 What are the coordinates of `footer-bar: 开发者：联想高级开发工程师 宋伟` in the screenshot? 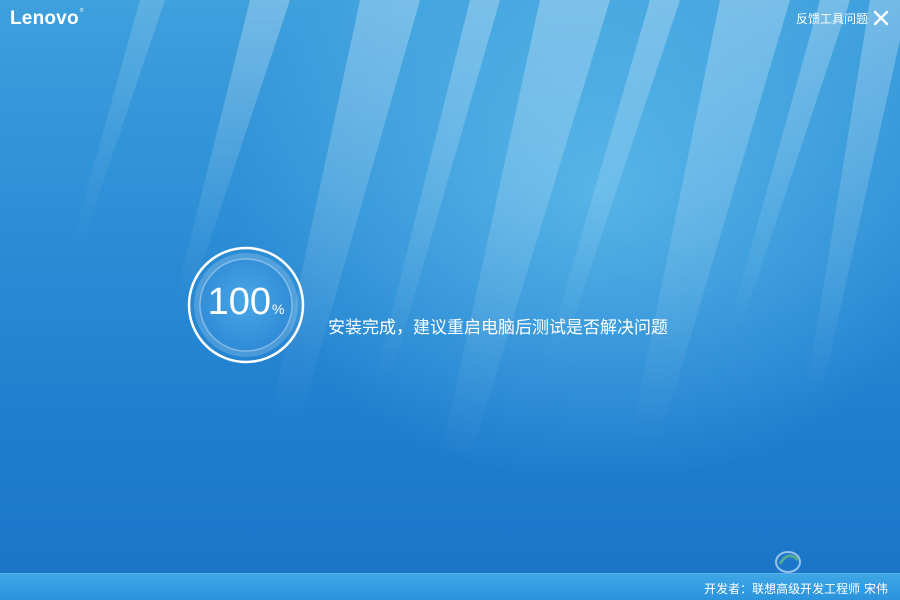 It's located at (450, 586).